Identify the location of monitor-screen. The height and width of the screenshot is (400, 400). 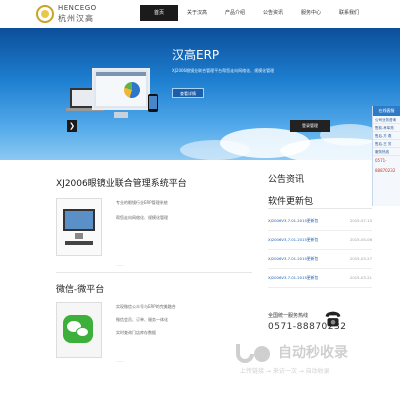
(121, 89).